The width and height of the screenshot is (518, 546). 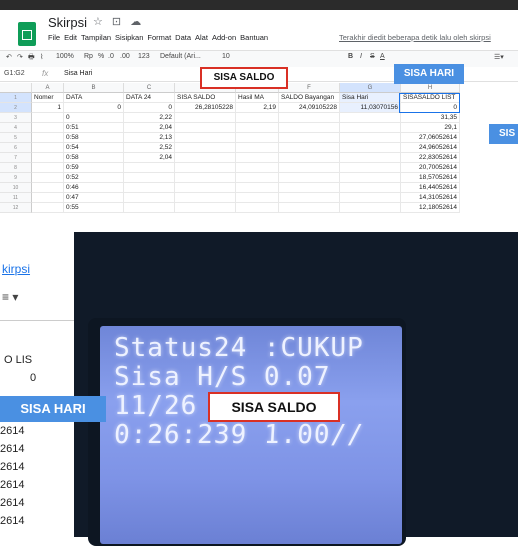 What do you see at coordinates (16, 118) in the screenshot?
I see `row-header: 3` at bounding box center [16, 118].